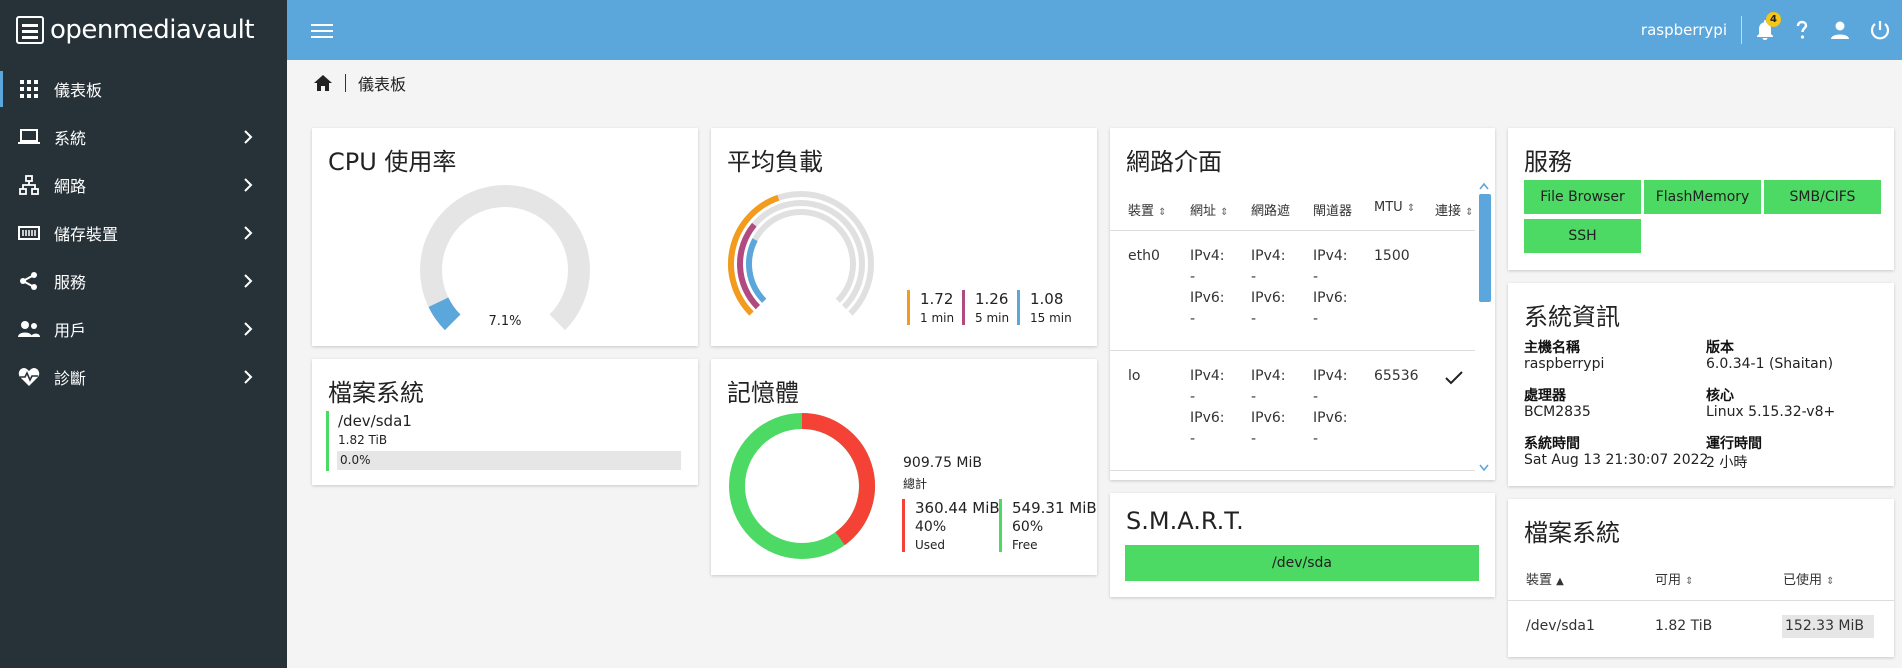 The width and height of the screenshot is (1902, 668). I want to click on column-header-available: 可用 ⇕, so click(1674, 578).